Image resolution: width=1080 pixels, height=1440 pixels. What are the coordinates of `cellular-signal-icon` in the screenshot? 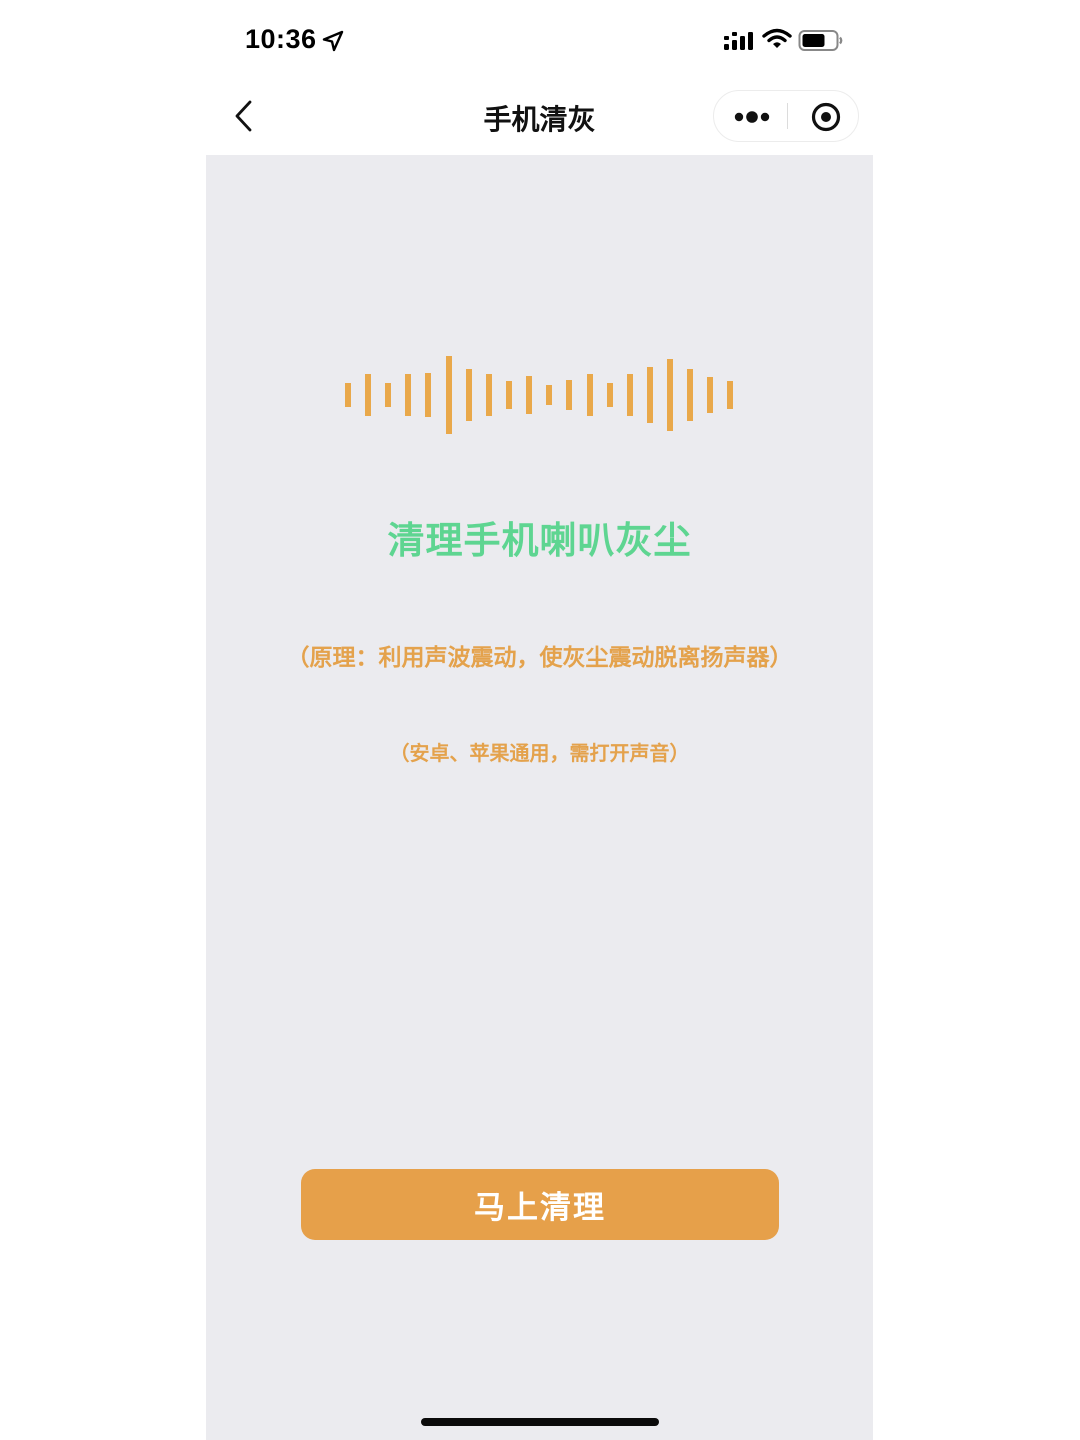 It's located at (739, 43).